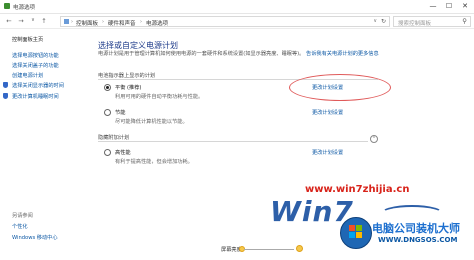 The height and width of the screenshot is (260, 474). What do you see at coordinates (20, 226) in the screenshot?
I see `see-also-personalization: 个性化` at bounding box center [20, 226].